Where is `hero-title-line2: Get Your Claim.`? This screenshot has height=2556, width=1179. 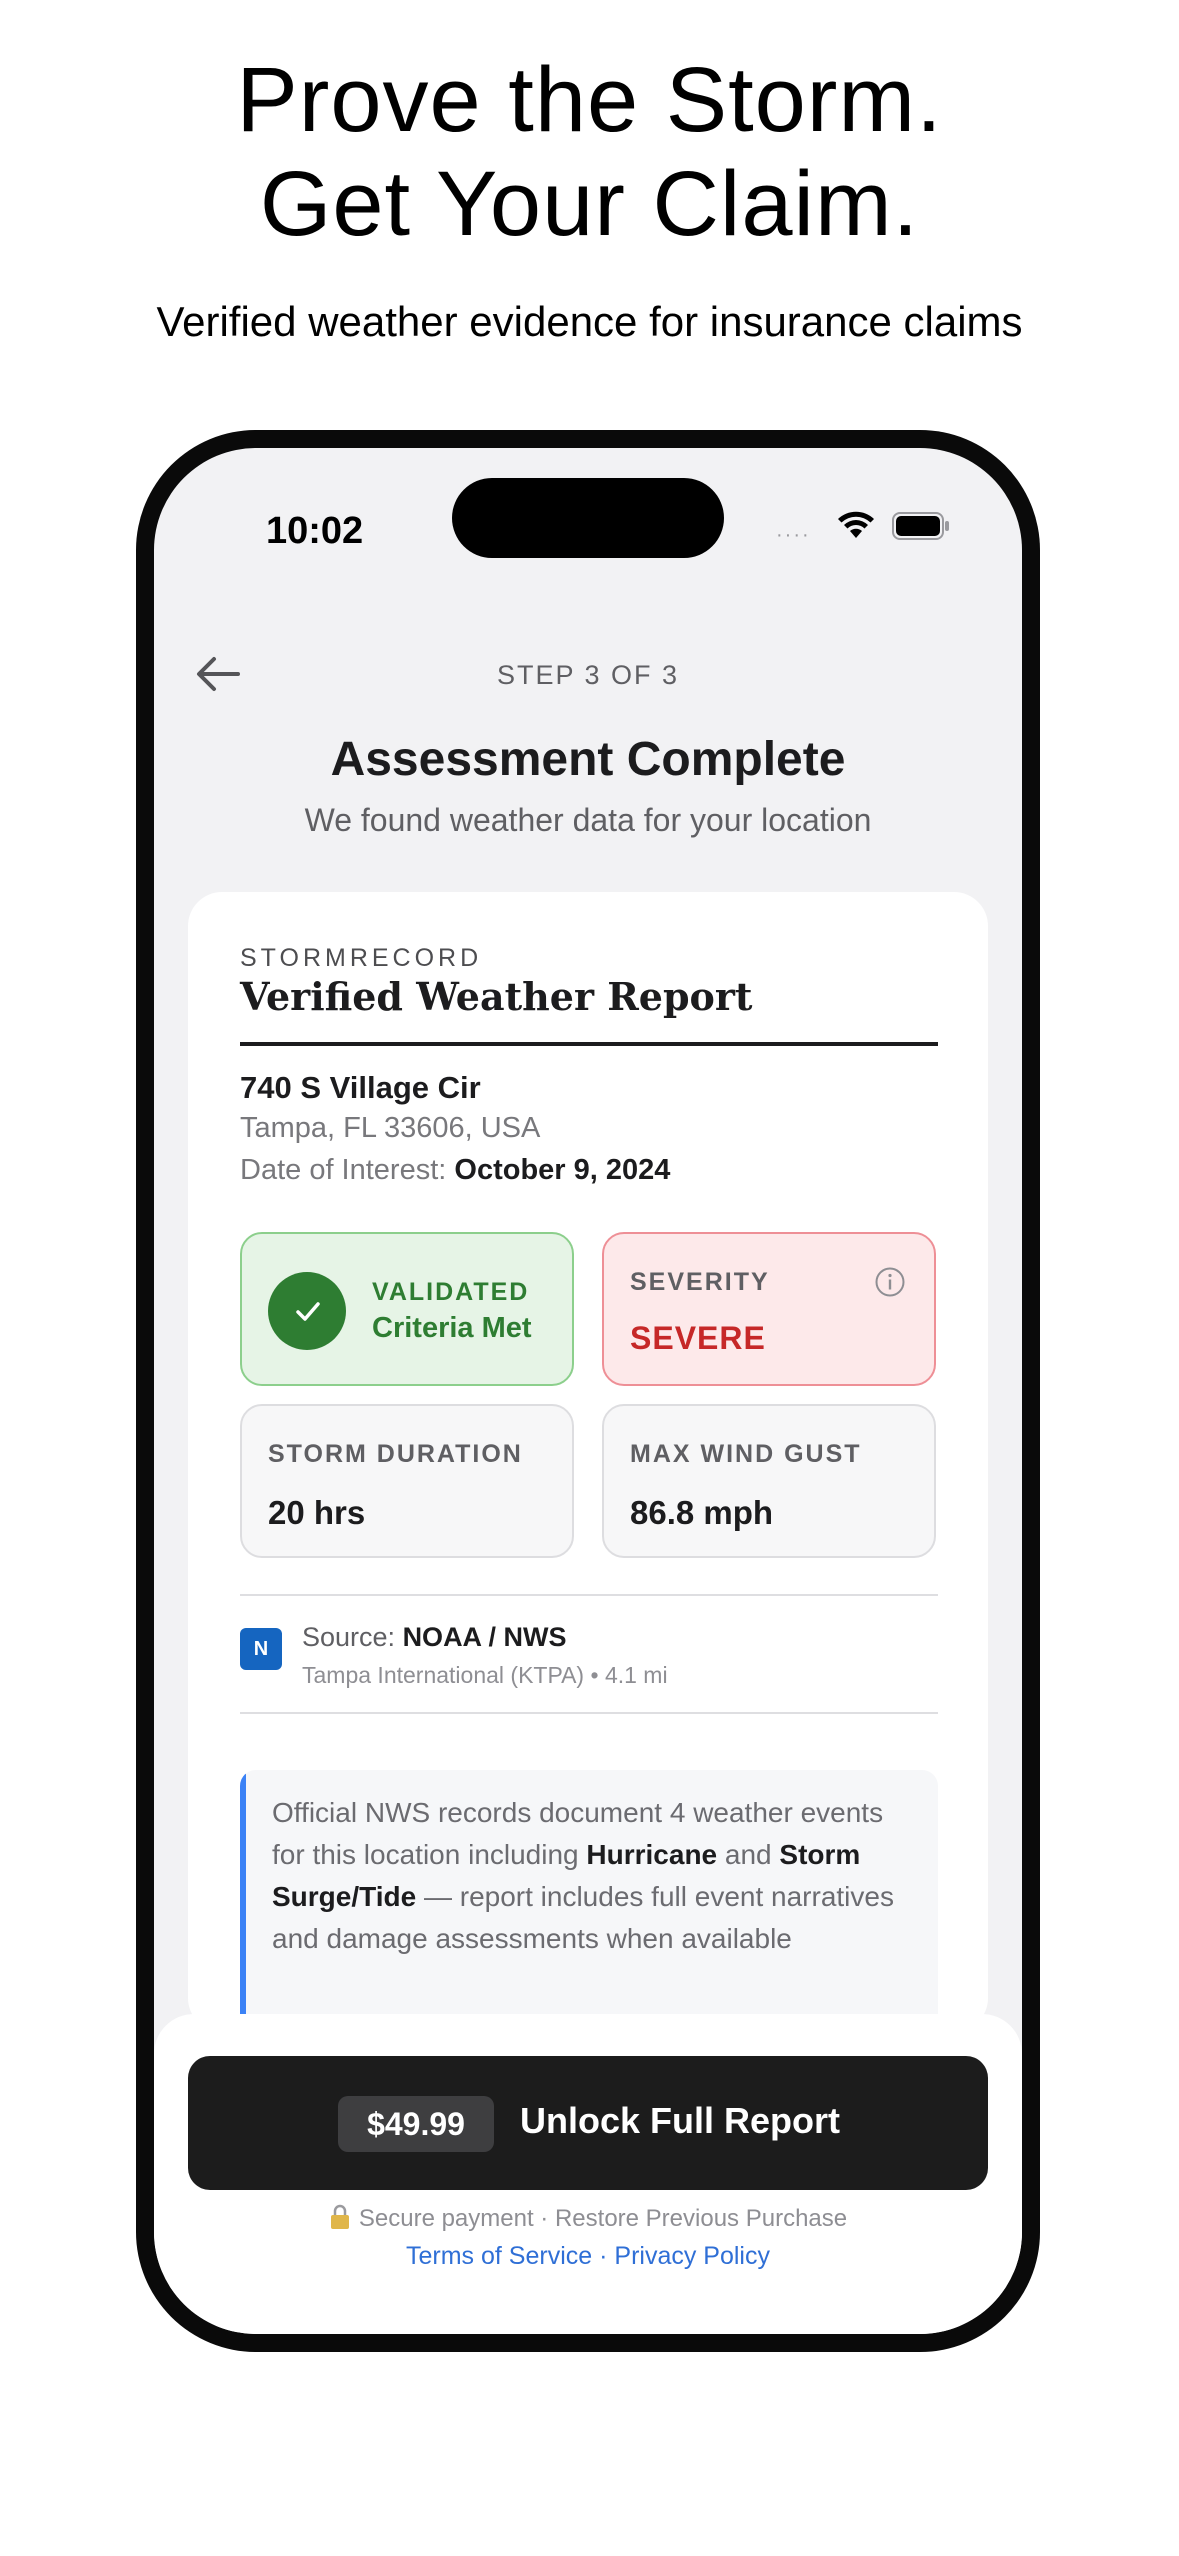
hero-title-line2: Get Your Claim. is located at coordinates (589, 204).